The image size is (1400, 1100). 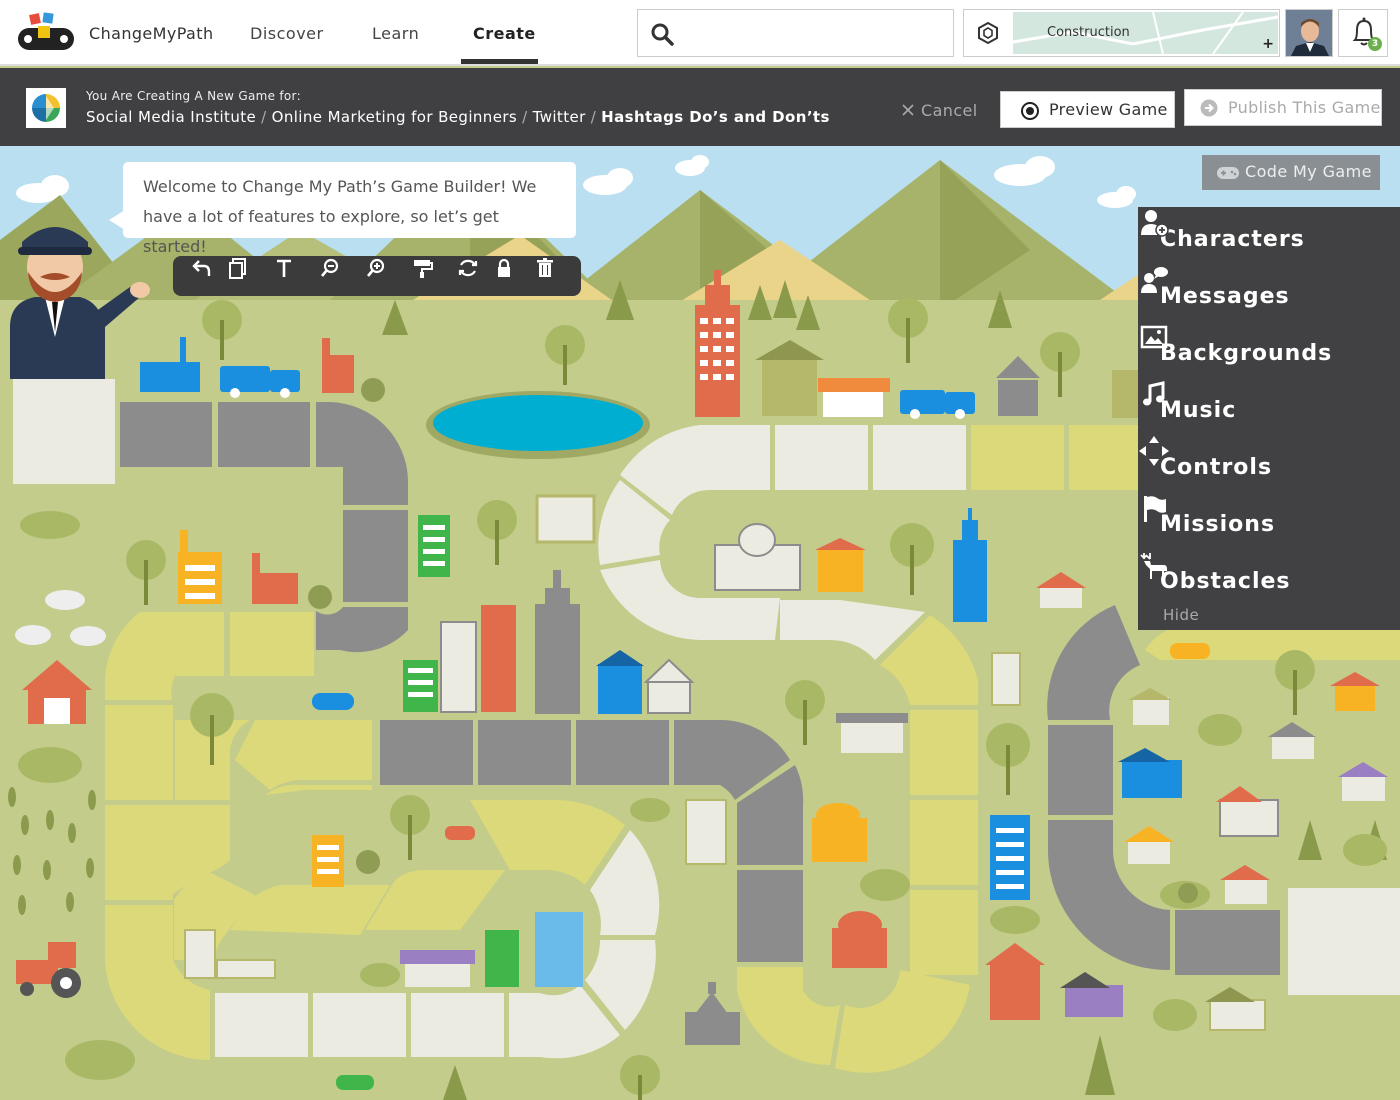 What do you see at coordinates (908, 110) in the screenshot?
I see `close-icon` at bounding box center [908, 110].